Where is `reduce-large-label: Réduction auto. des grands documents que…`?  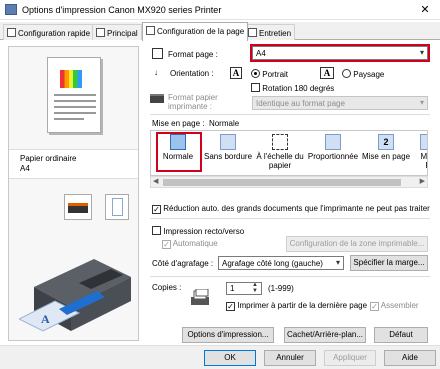
reduce-large-label: Réduction auto. des grands documents que… is located at coordinates (296, 208).